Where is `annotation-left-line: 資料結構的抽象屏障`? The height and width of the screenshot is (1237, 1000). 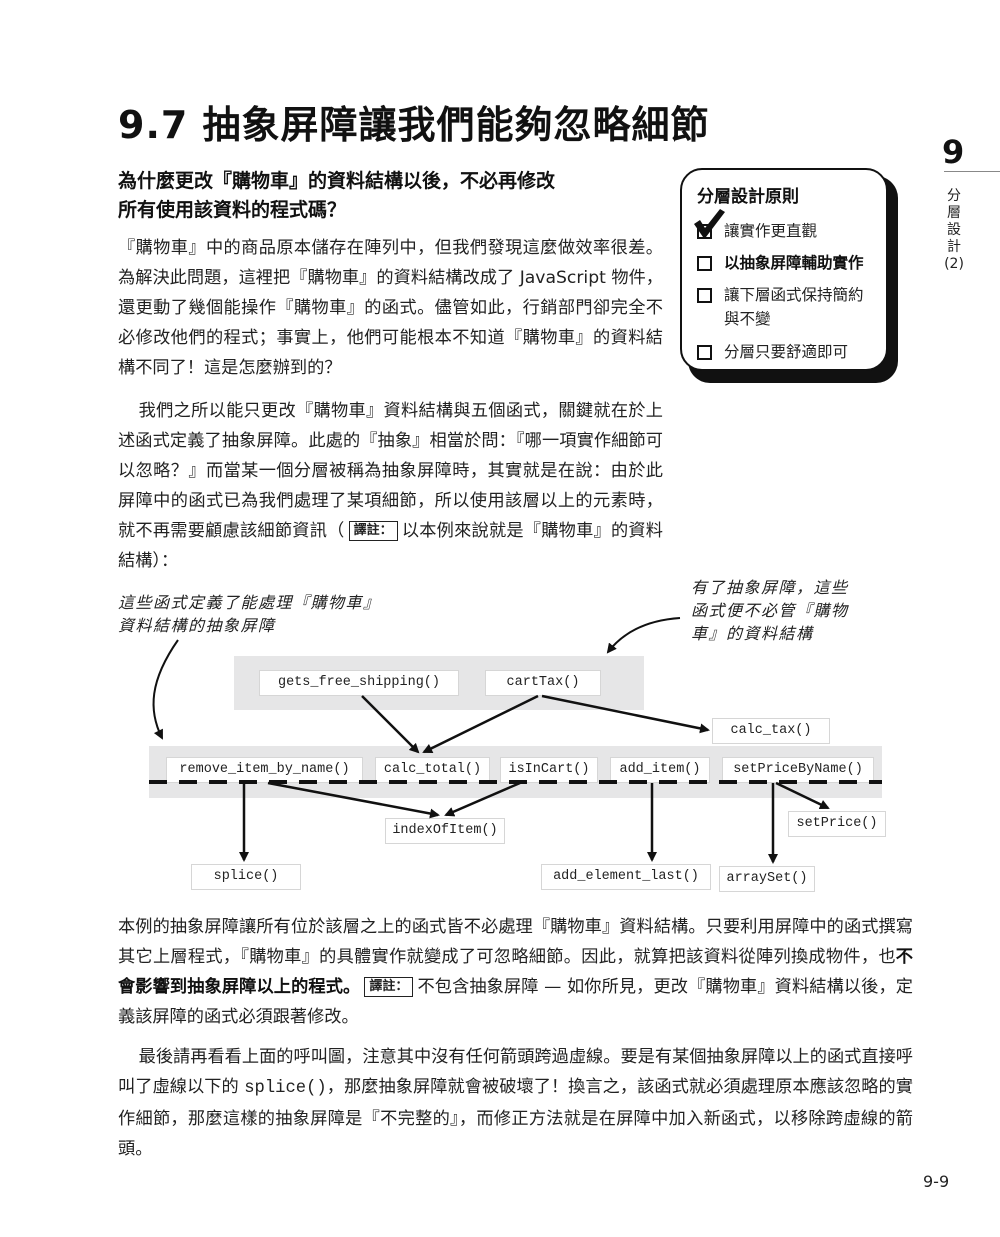
annotation-left-line: 資料結構的抽象屏障 is located at coordinates (197, 625).